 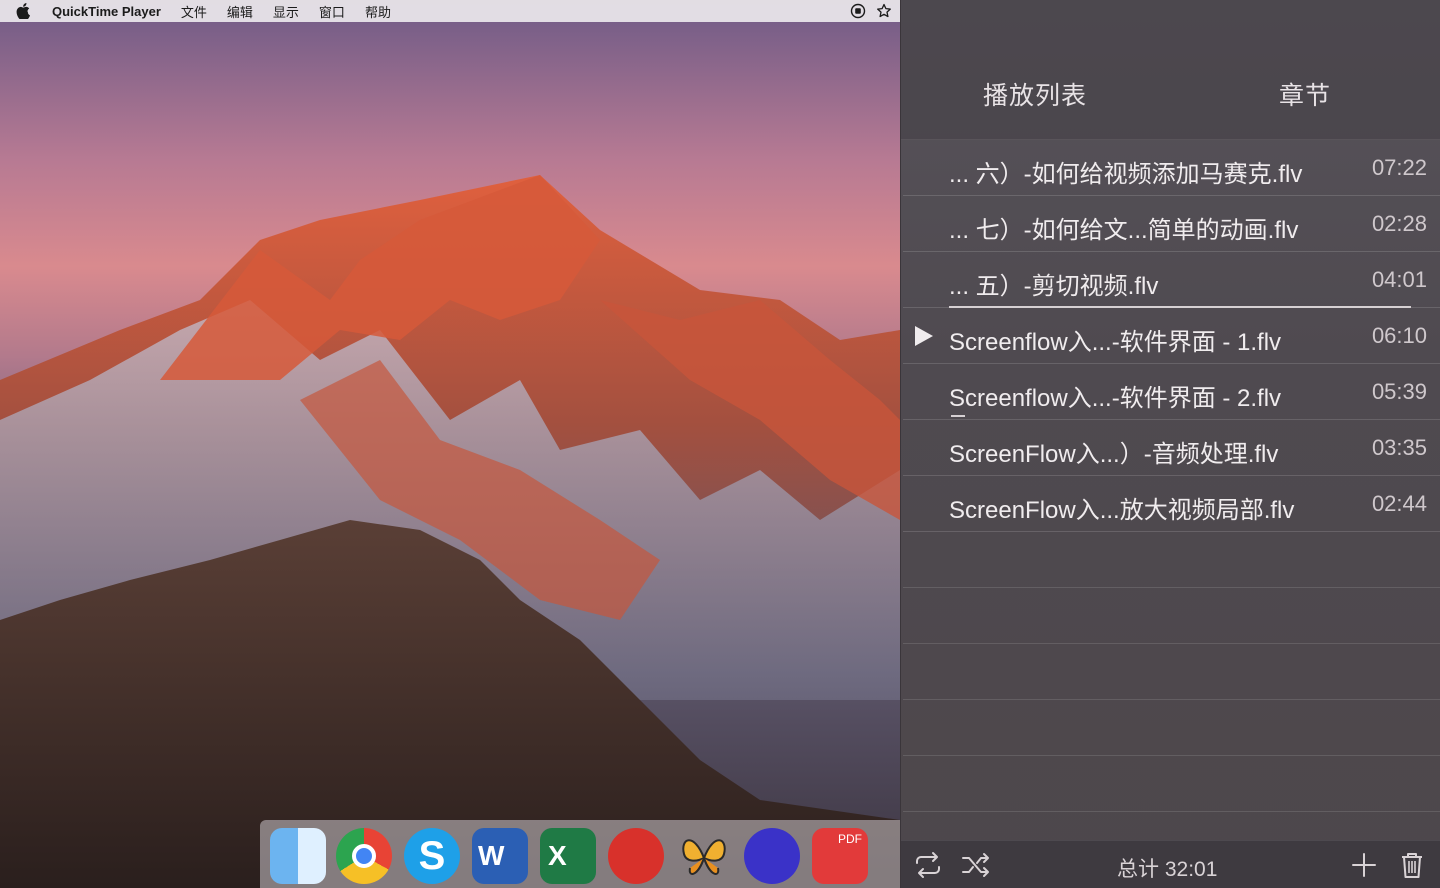 What do you see at coordinates (976, 865) in the screenshot?
I see `shuffle-icon` at bounding box center [976, 865].